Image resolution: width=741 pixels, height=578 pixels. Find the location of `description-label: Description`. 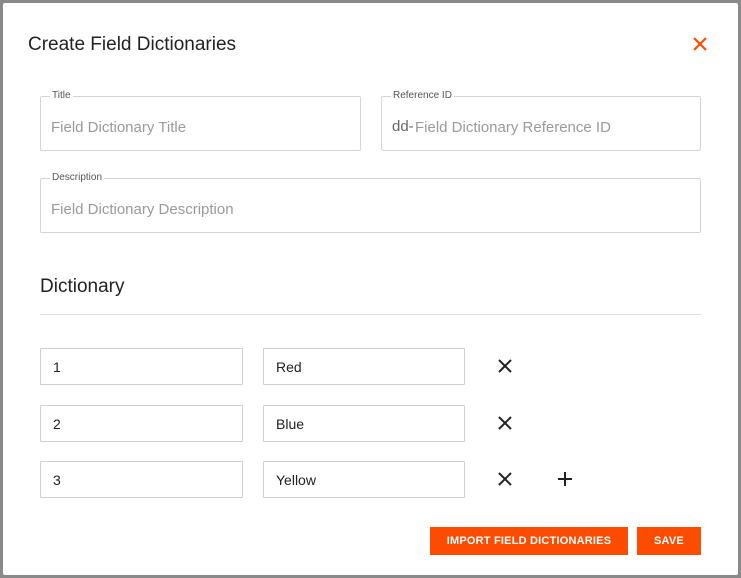

description-label: Description is located at coordinates (77, 178).